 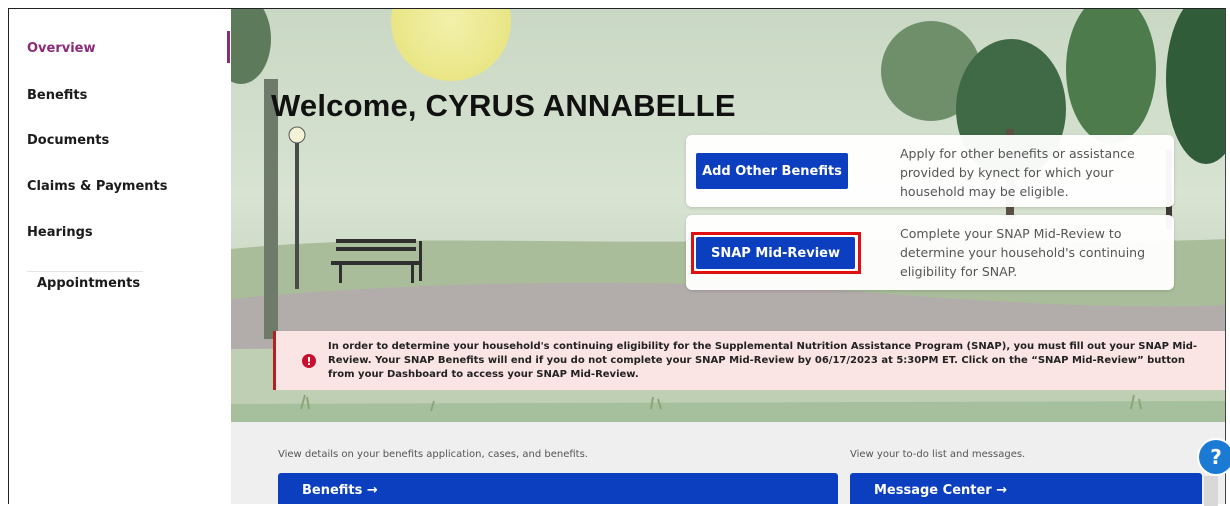 I want to click on sidebar-item-appointments: Appointments, so click(x=85, y=283).